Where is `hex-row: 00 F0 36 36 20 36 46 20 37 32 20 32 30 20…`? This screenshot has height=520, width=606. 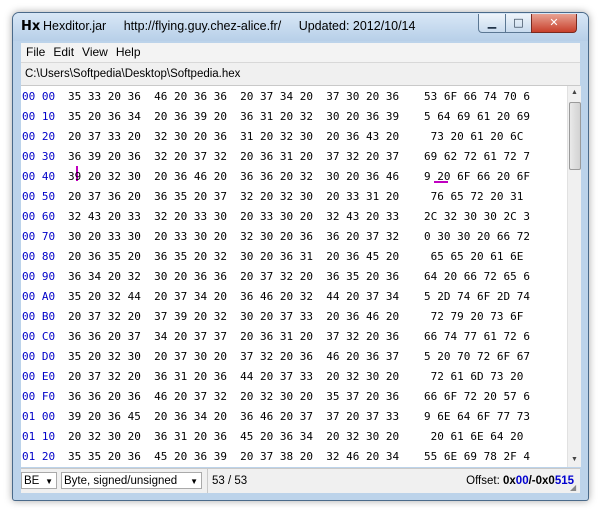 hex-row: 00 F0 36 36 20 36 46 20 37 32 20 32 30 20… is located at coordinates (294, 396).